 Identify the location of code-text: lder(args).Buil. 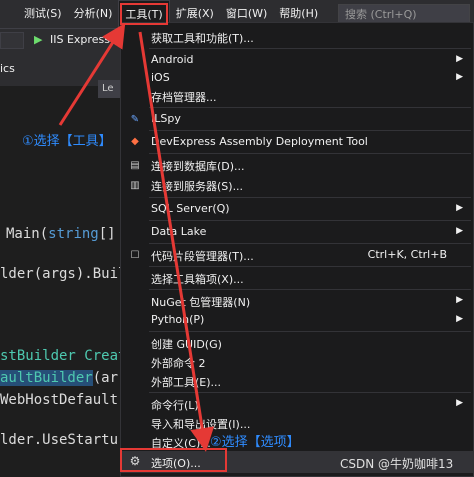
(63, 274).